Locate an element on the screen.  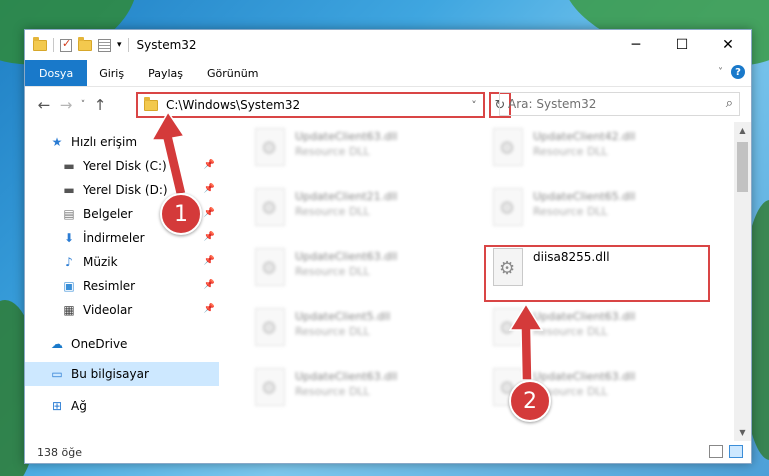
file-name: UpdateClient21.dll is located at coordinates (346, 196).